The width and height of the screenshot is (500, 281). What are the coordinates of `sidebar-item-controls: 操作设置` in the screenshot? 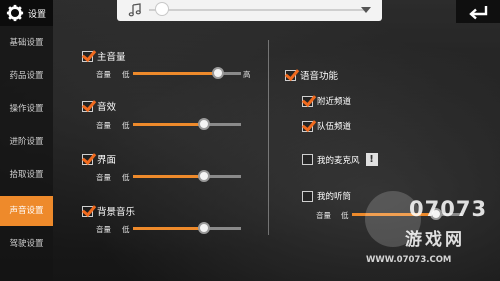 It's located at (26, 109).